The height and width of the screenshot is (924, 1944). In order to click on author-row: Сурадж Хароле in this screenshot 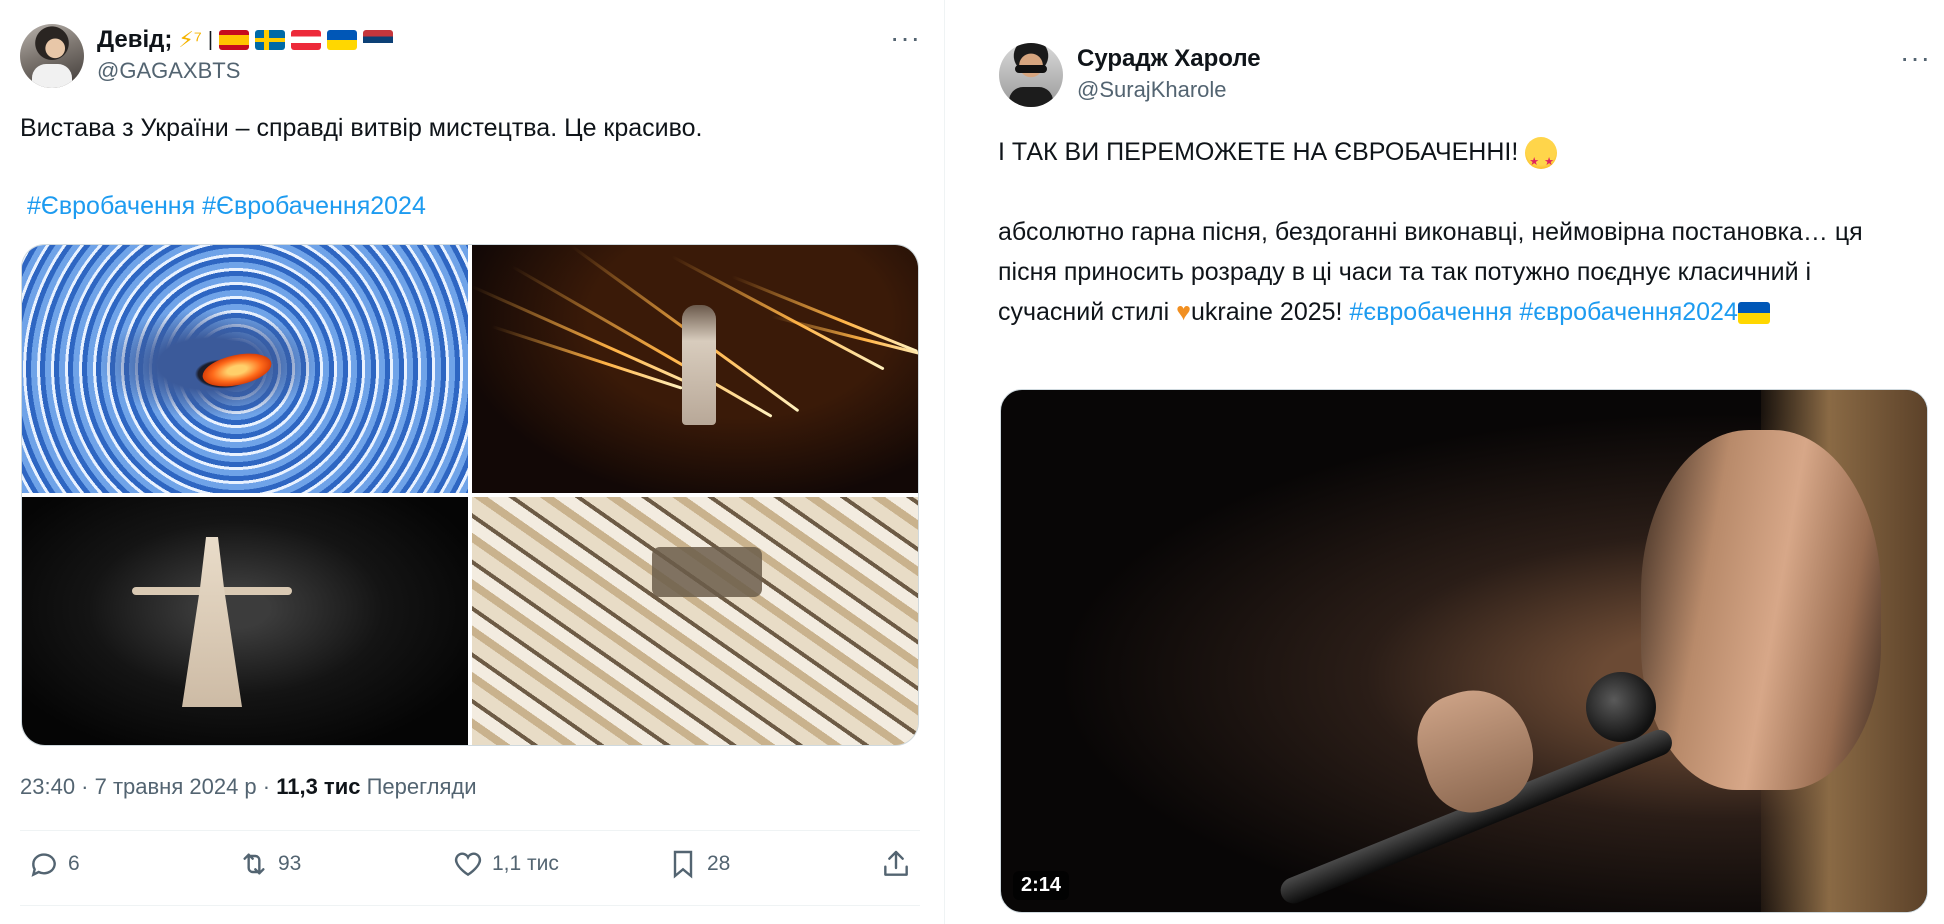, I will do `click(1169, 59)`.